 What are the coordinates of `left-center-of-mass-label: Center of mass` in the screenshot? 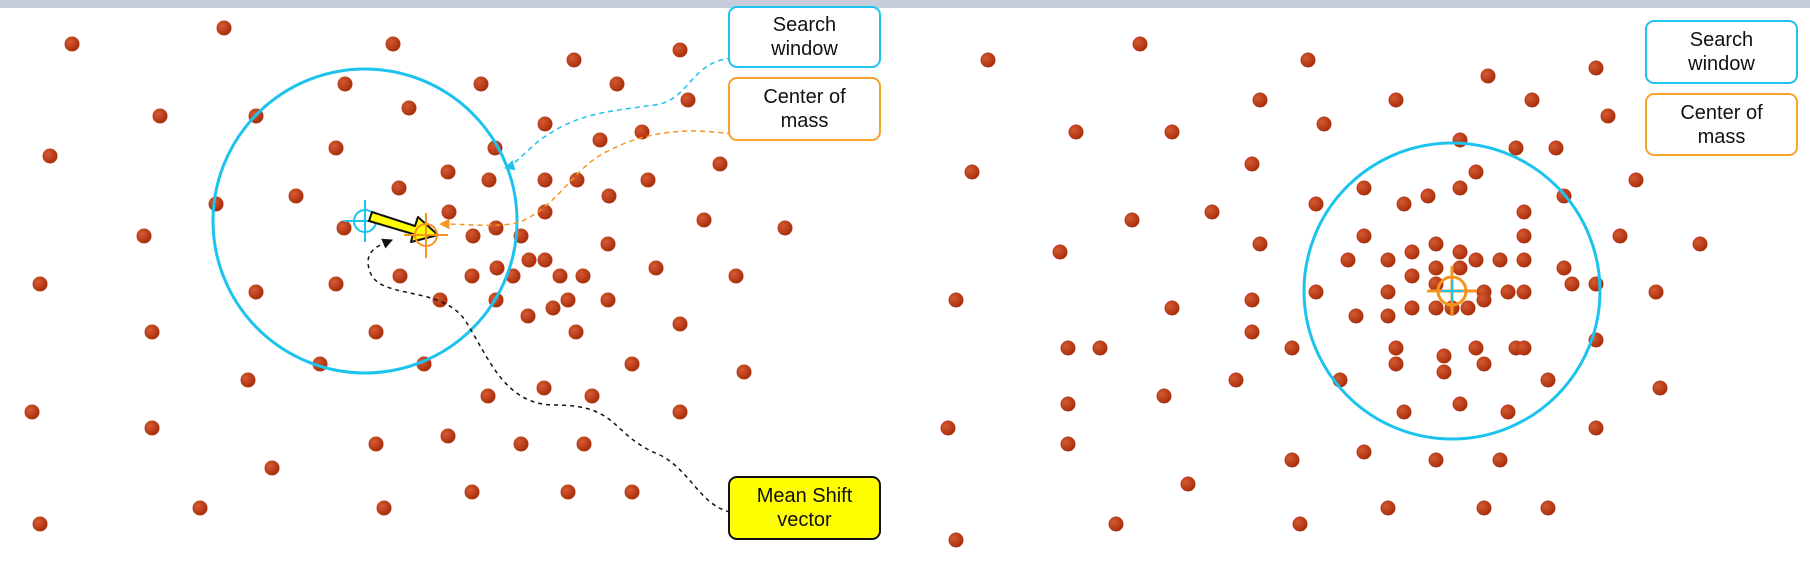 It's located at (804, 109).